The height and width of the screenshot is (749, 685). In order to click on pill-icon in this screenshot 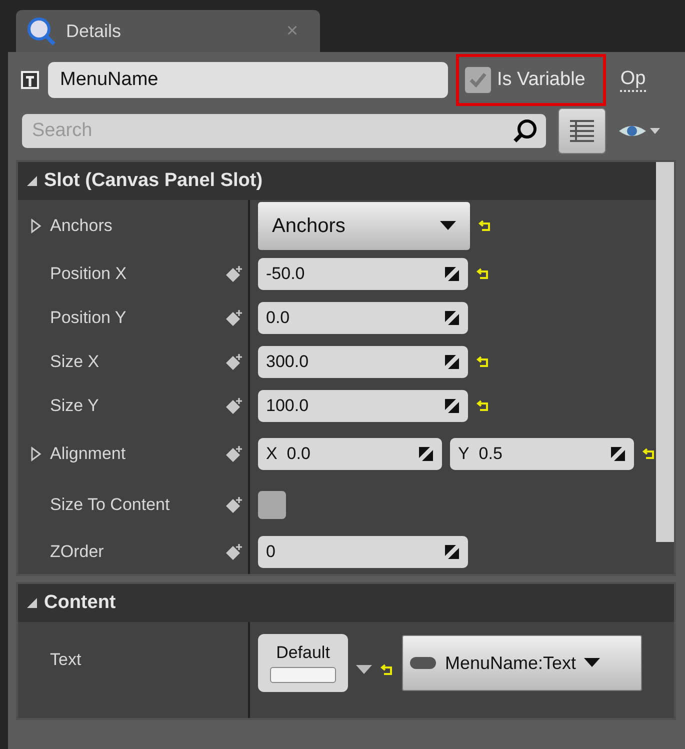, I will do `click(423, 663)`.